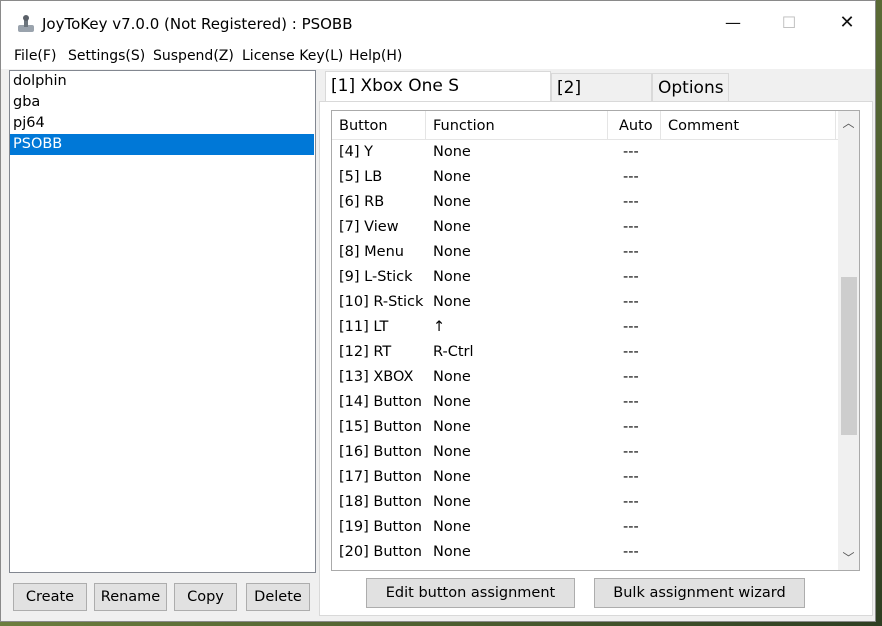  What do you see at coordinates (162, 81) in the screenshot?
I see `profile-item-dolphin: dolphin` at bounding box center [162, 81].